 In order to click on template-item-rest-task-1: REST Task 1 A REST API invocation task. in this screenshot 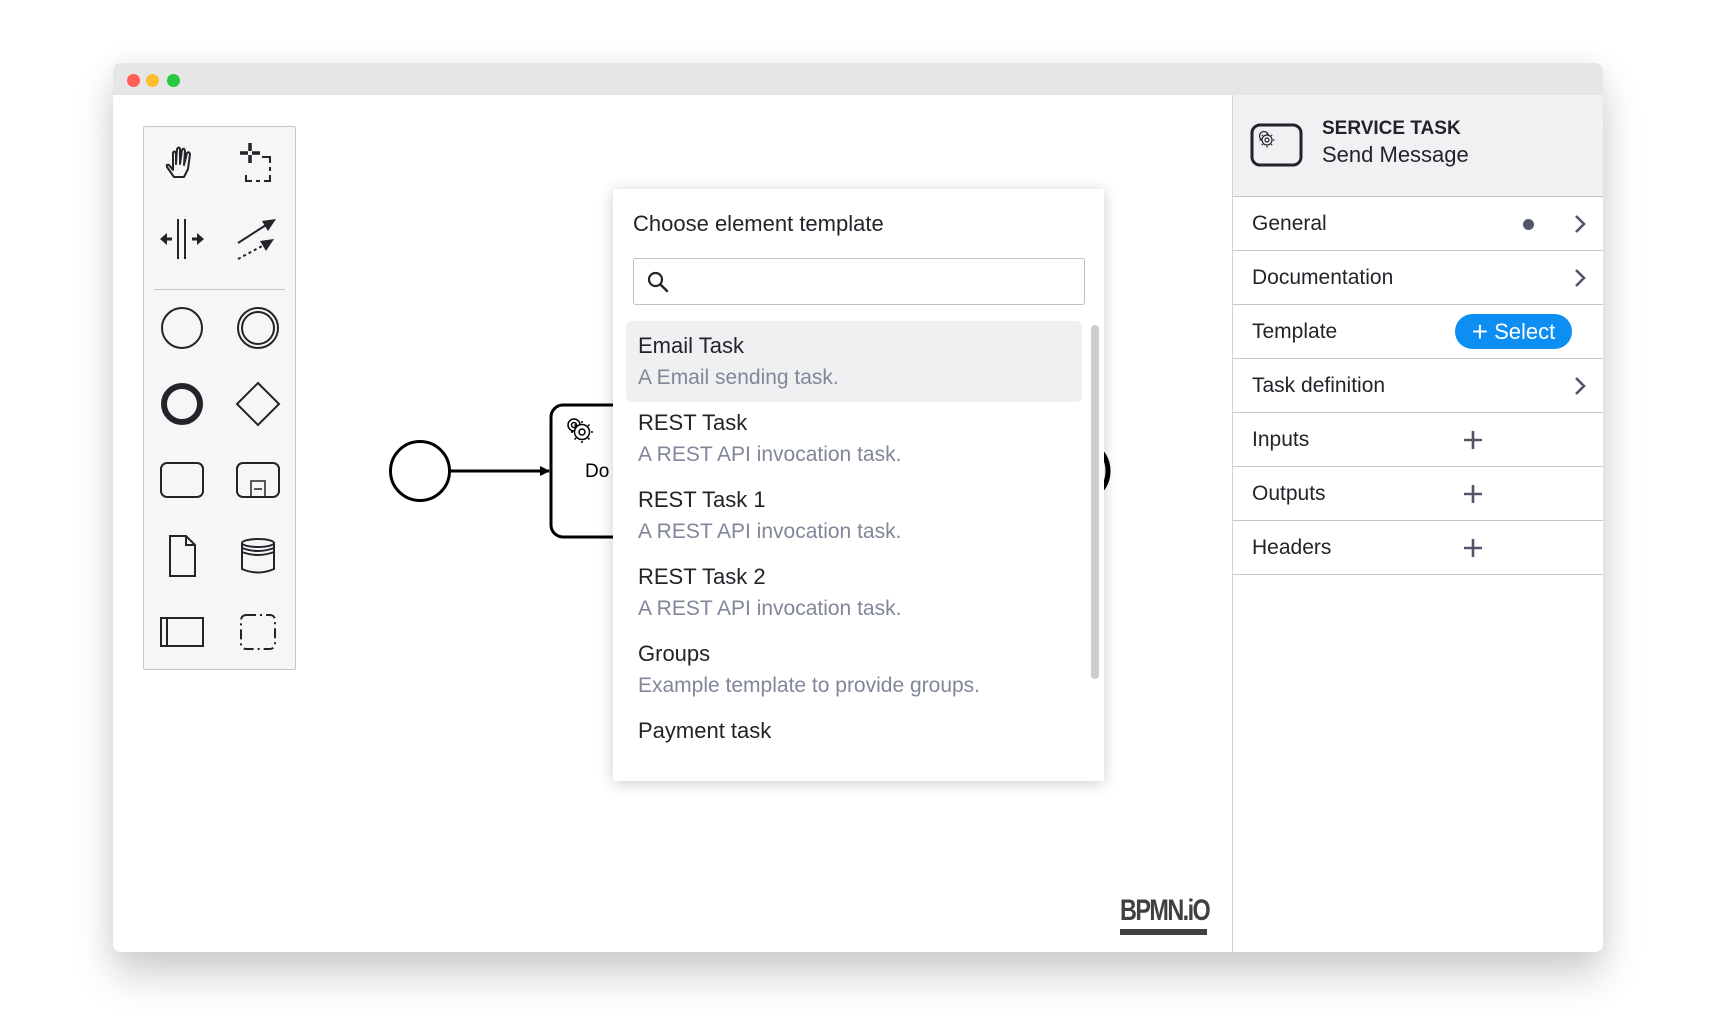, I will do `click(854, 515)`.